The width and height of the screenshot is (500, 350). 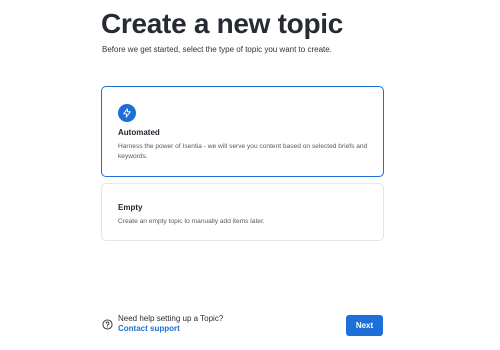 What do you see at coordinates (222, 23) in the screenshot?
I see `page-title: Create a new topic` at bounding box center [222, 23].